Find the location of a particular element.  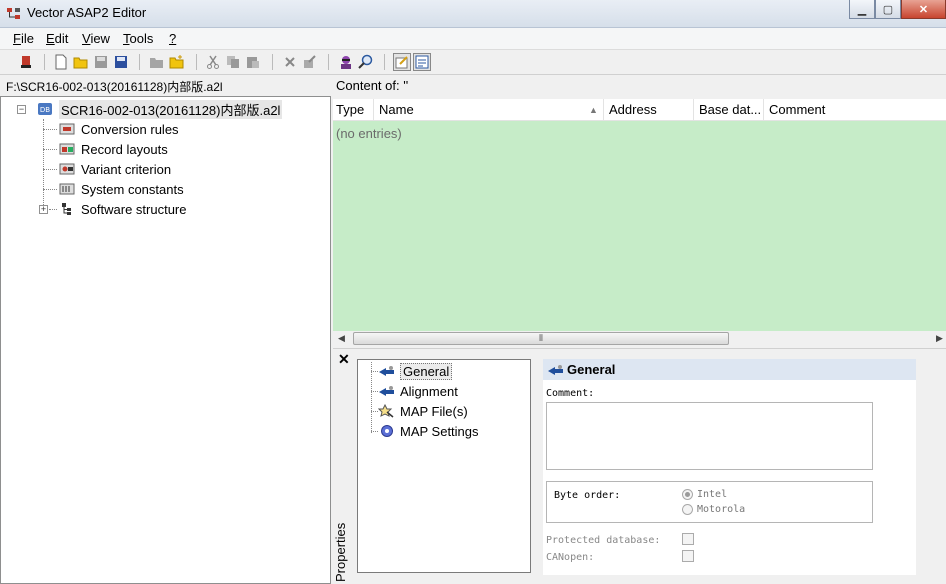

new-file-icon is located at coordinates (61, 62).